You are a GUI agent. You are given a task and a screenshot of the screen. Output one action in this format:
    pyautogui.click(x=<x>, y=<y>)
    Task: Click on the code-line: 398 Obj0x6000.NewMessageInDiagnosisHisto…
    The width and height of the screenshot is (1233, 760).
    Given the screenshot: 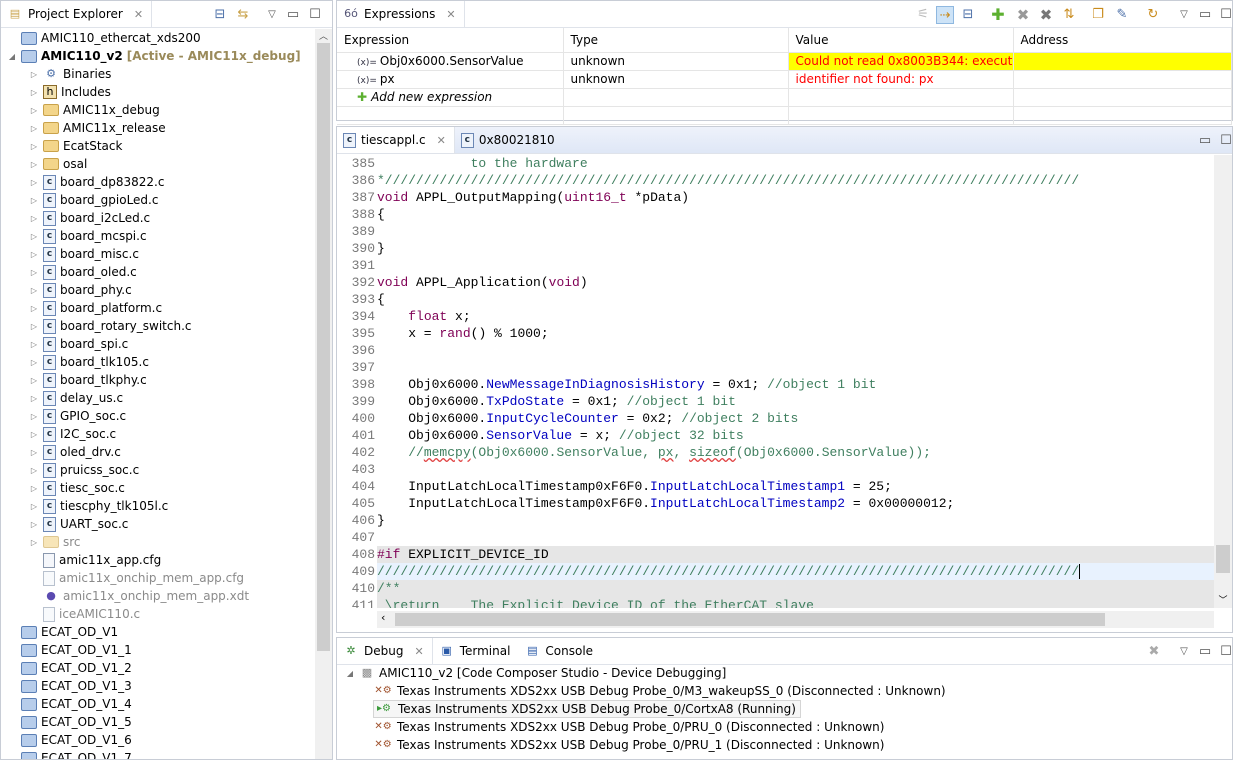 What is the action you would take?
    pyautogui.click(x=775, y=384)
    